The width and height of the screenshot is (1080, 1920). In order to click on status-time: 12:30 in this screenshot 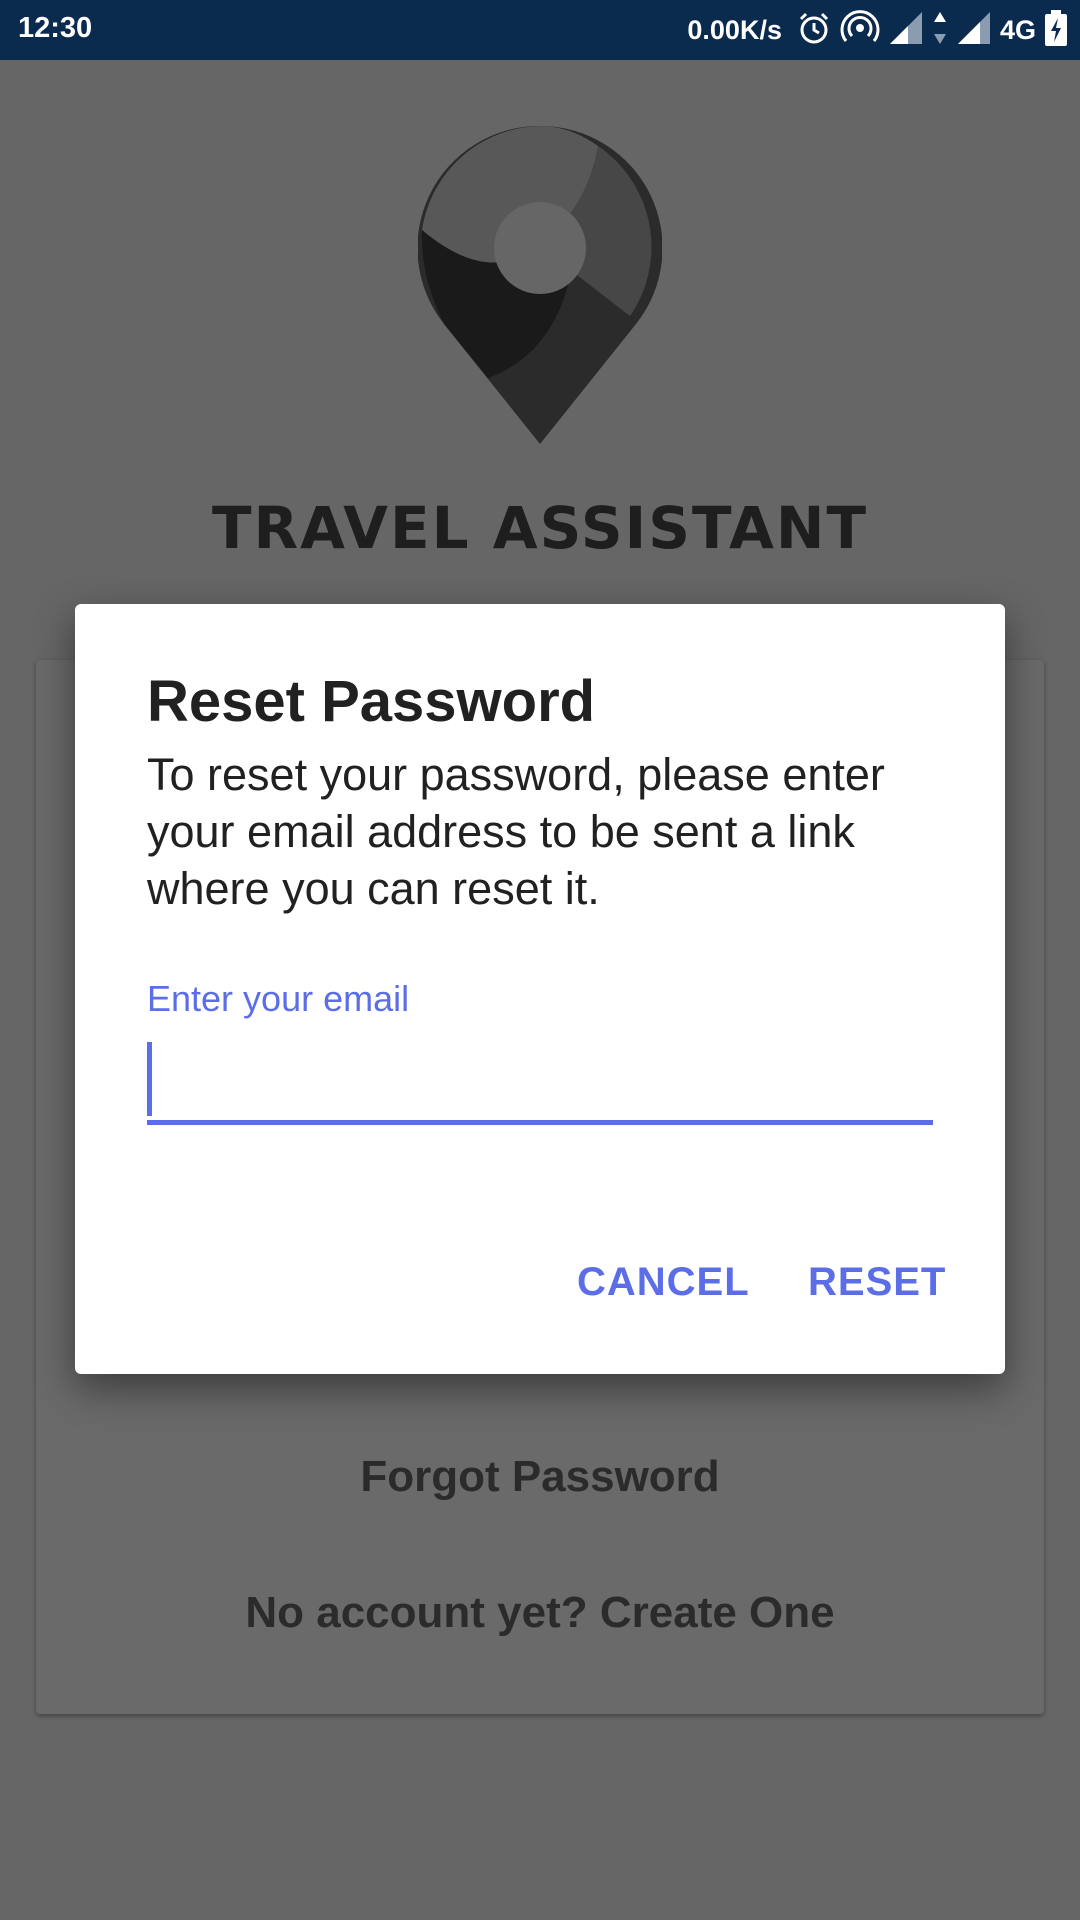, I will do `click(55, 28)`.